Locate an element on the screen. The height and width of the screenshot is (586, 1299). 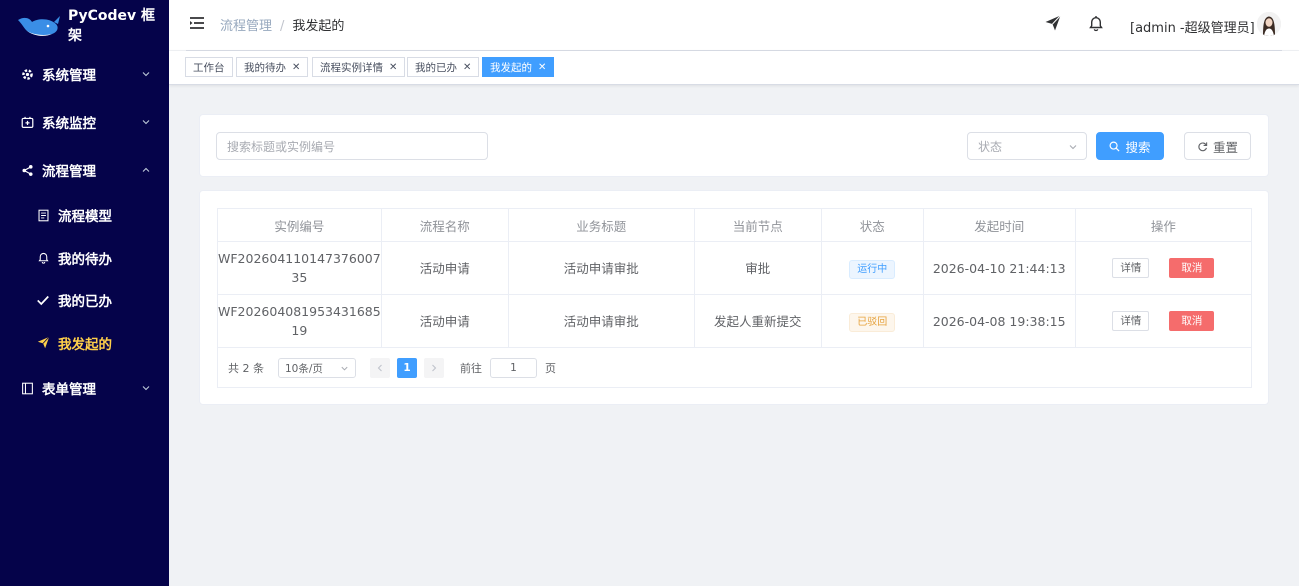
page-unit-label: 页 is located at coordinates (550, 368).